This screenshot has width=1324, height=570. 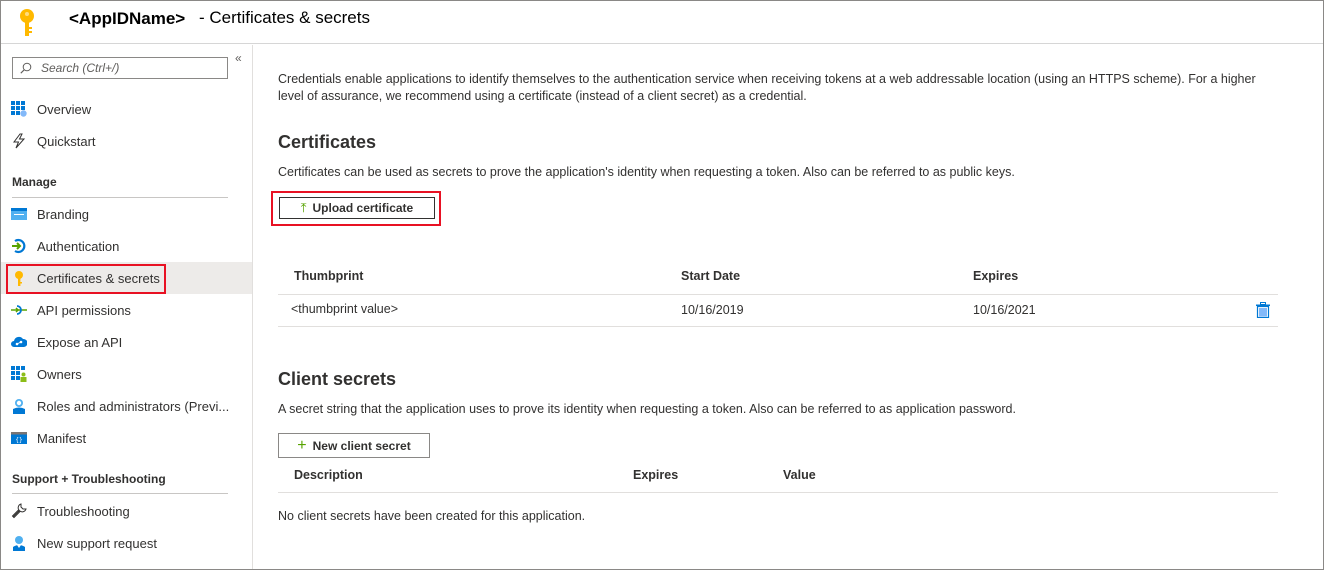 I want to click on column-header-description: Description, so click(x=328, y=475).